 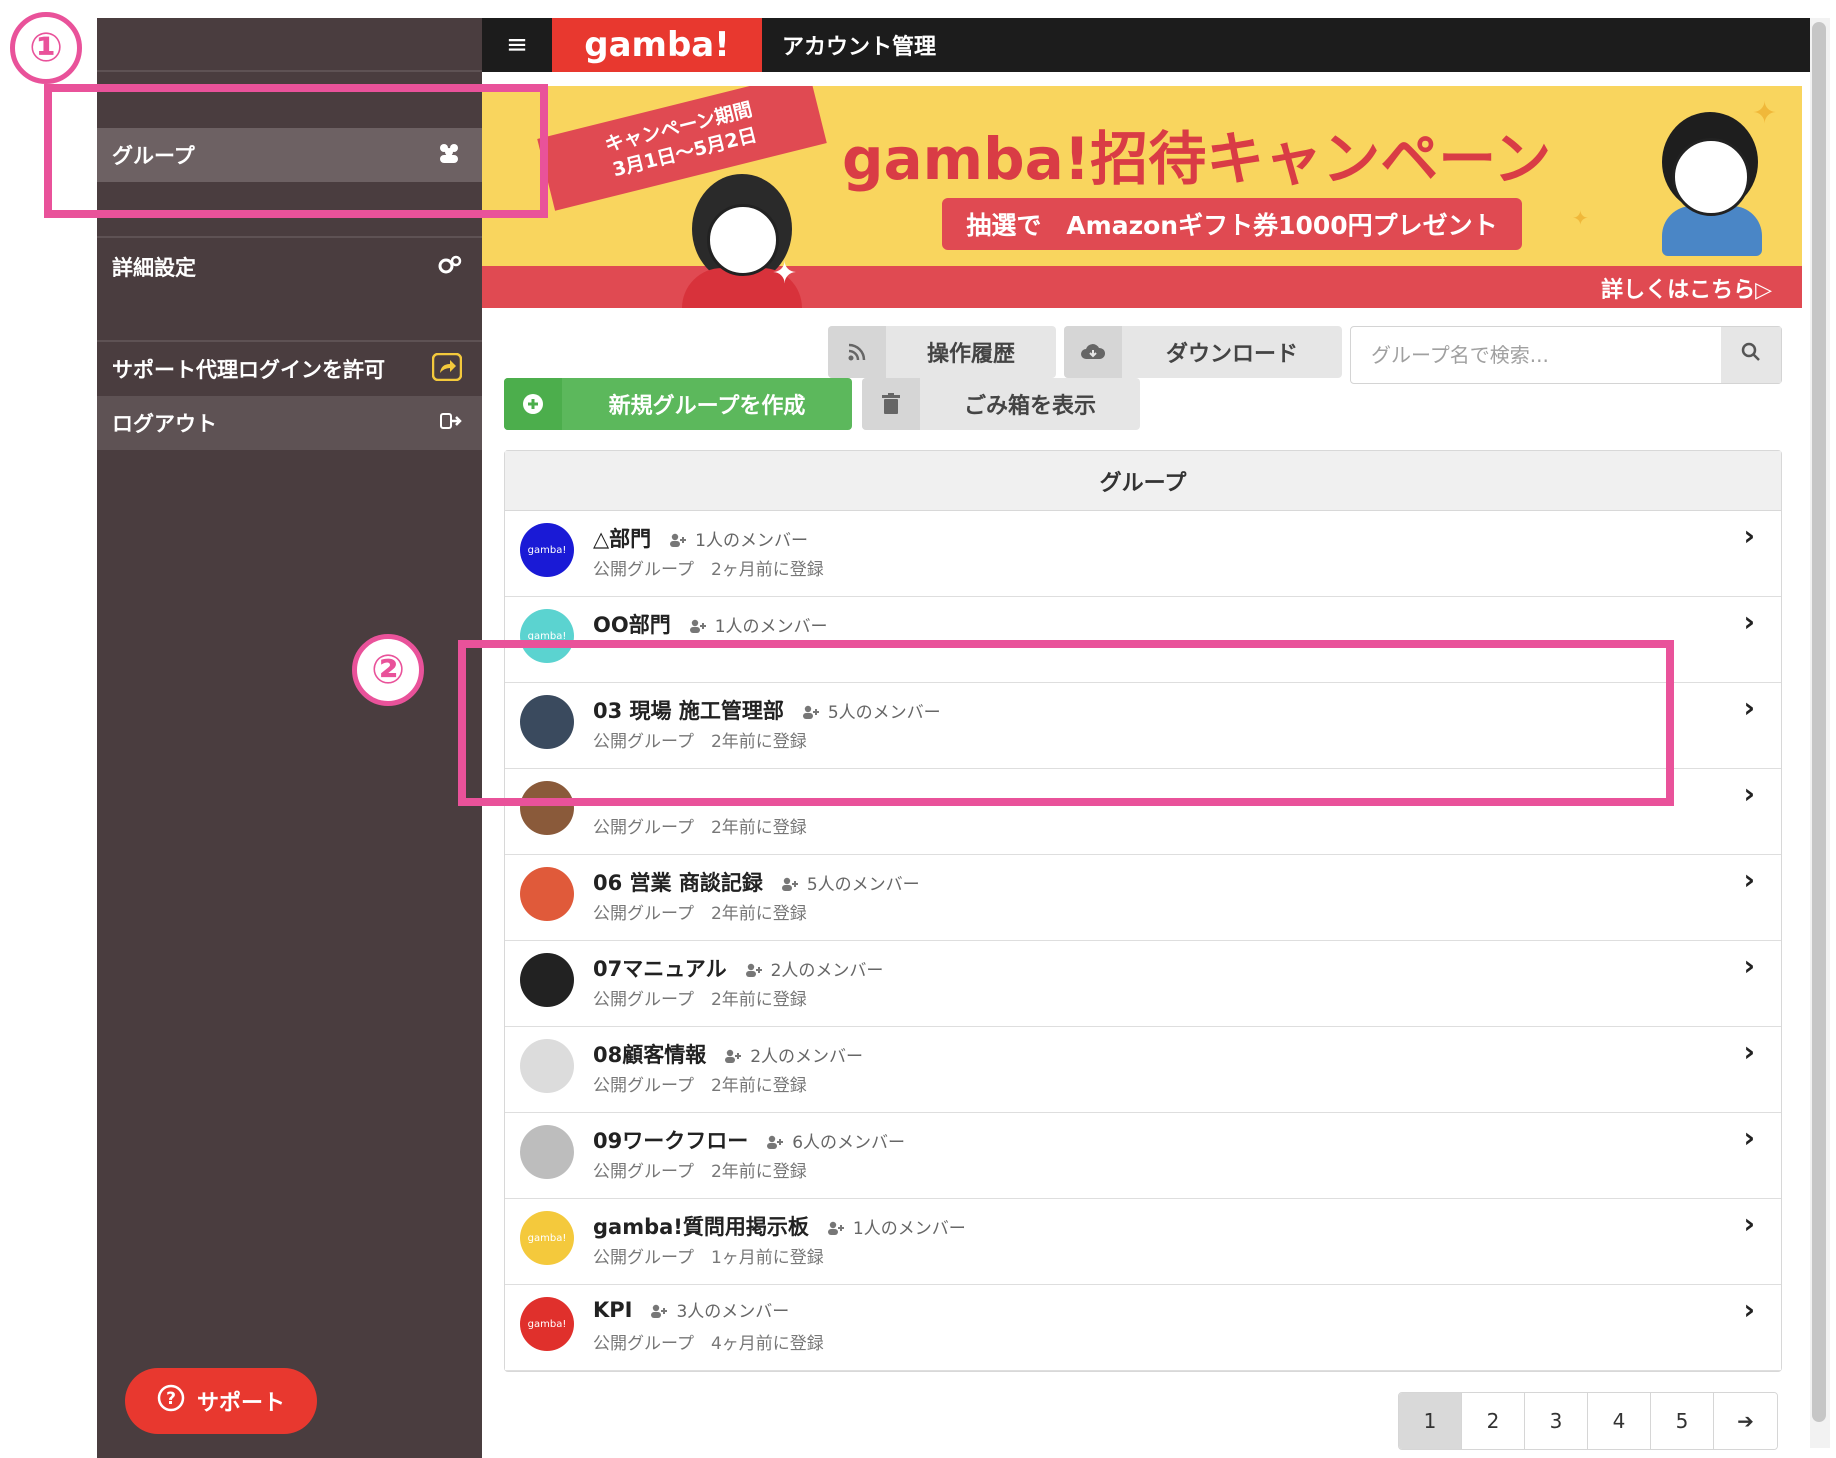 I want to click on group-name-line: 09ワークフロー 6人のメンバー, so click(x=749, y=1140).